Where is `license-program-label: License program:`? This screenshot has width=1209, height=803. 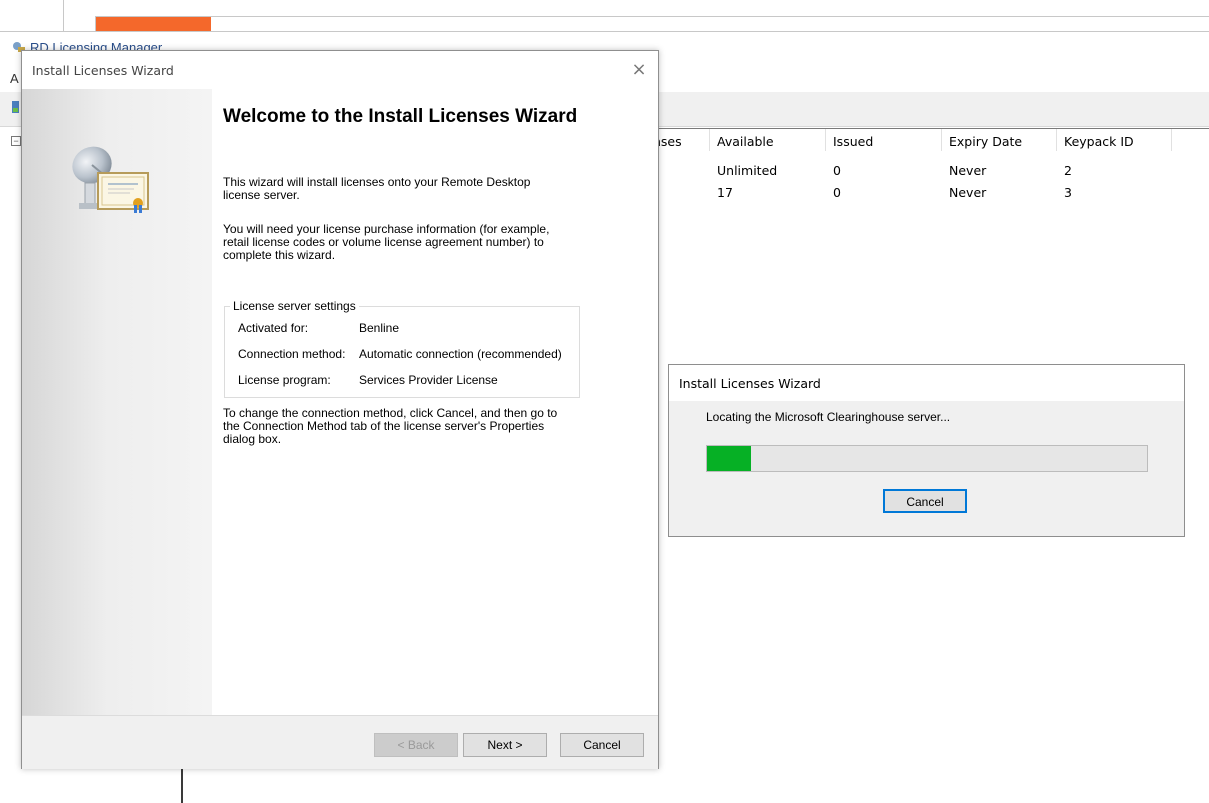 license-program-label: License program: is located at coordinates (284, 380).